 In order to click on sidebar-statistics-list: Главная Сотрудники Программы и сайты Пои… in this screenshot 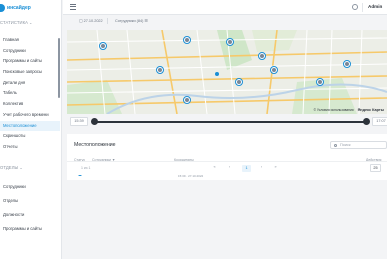, I will do `click(30, 94)`.